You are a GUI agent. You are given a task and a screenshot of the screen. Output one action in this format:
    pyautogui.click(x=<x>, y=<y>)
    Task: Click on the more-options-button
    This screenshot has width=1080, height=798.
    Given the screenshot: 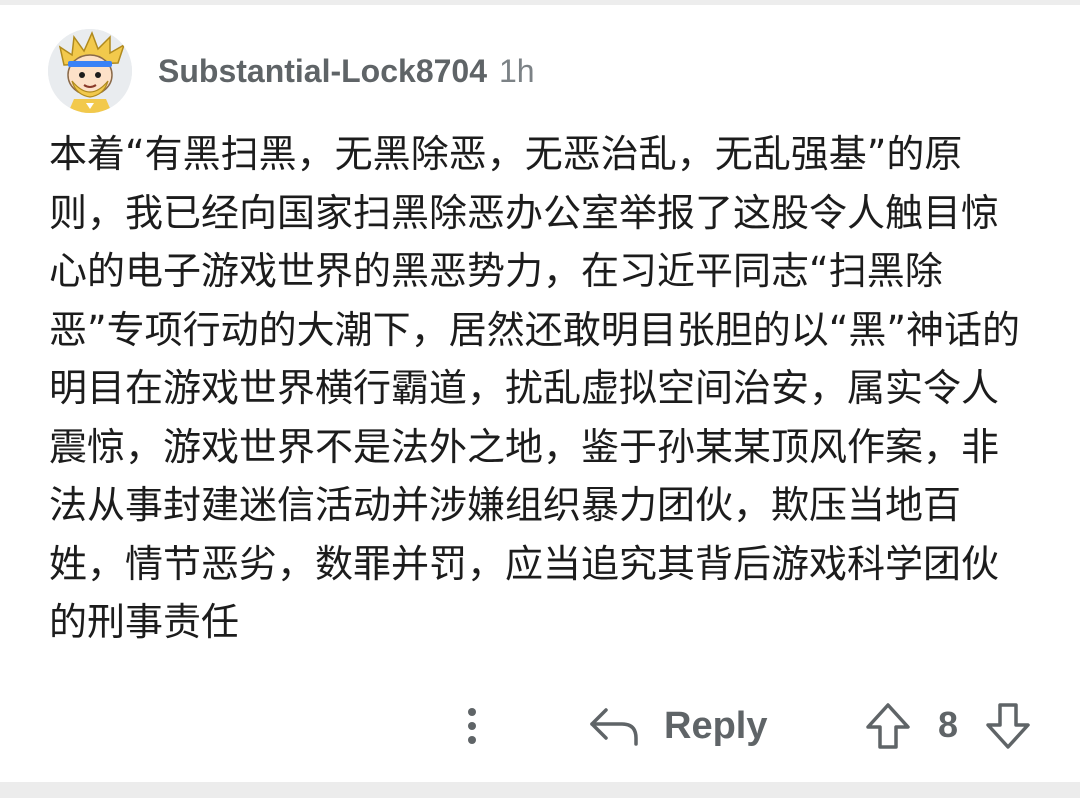 What is the action you would take?
    pyautogui.click(x=472, y=726)
    